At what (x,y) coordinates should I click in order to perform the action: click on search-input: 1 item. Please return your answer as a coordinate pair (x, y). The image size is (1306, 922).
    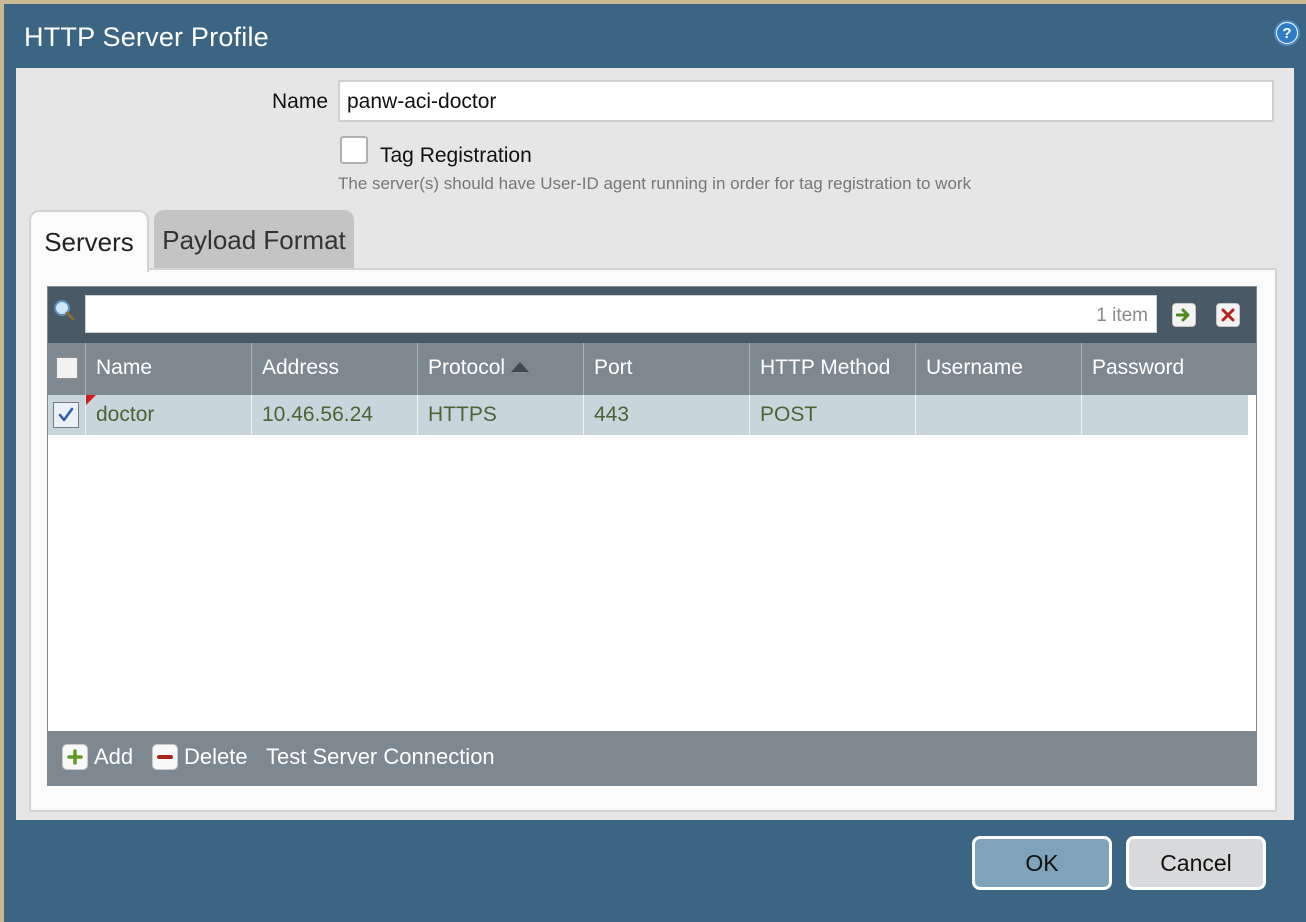
    Looking at the image, I should click on (621, 314).